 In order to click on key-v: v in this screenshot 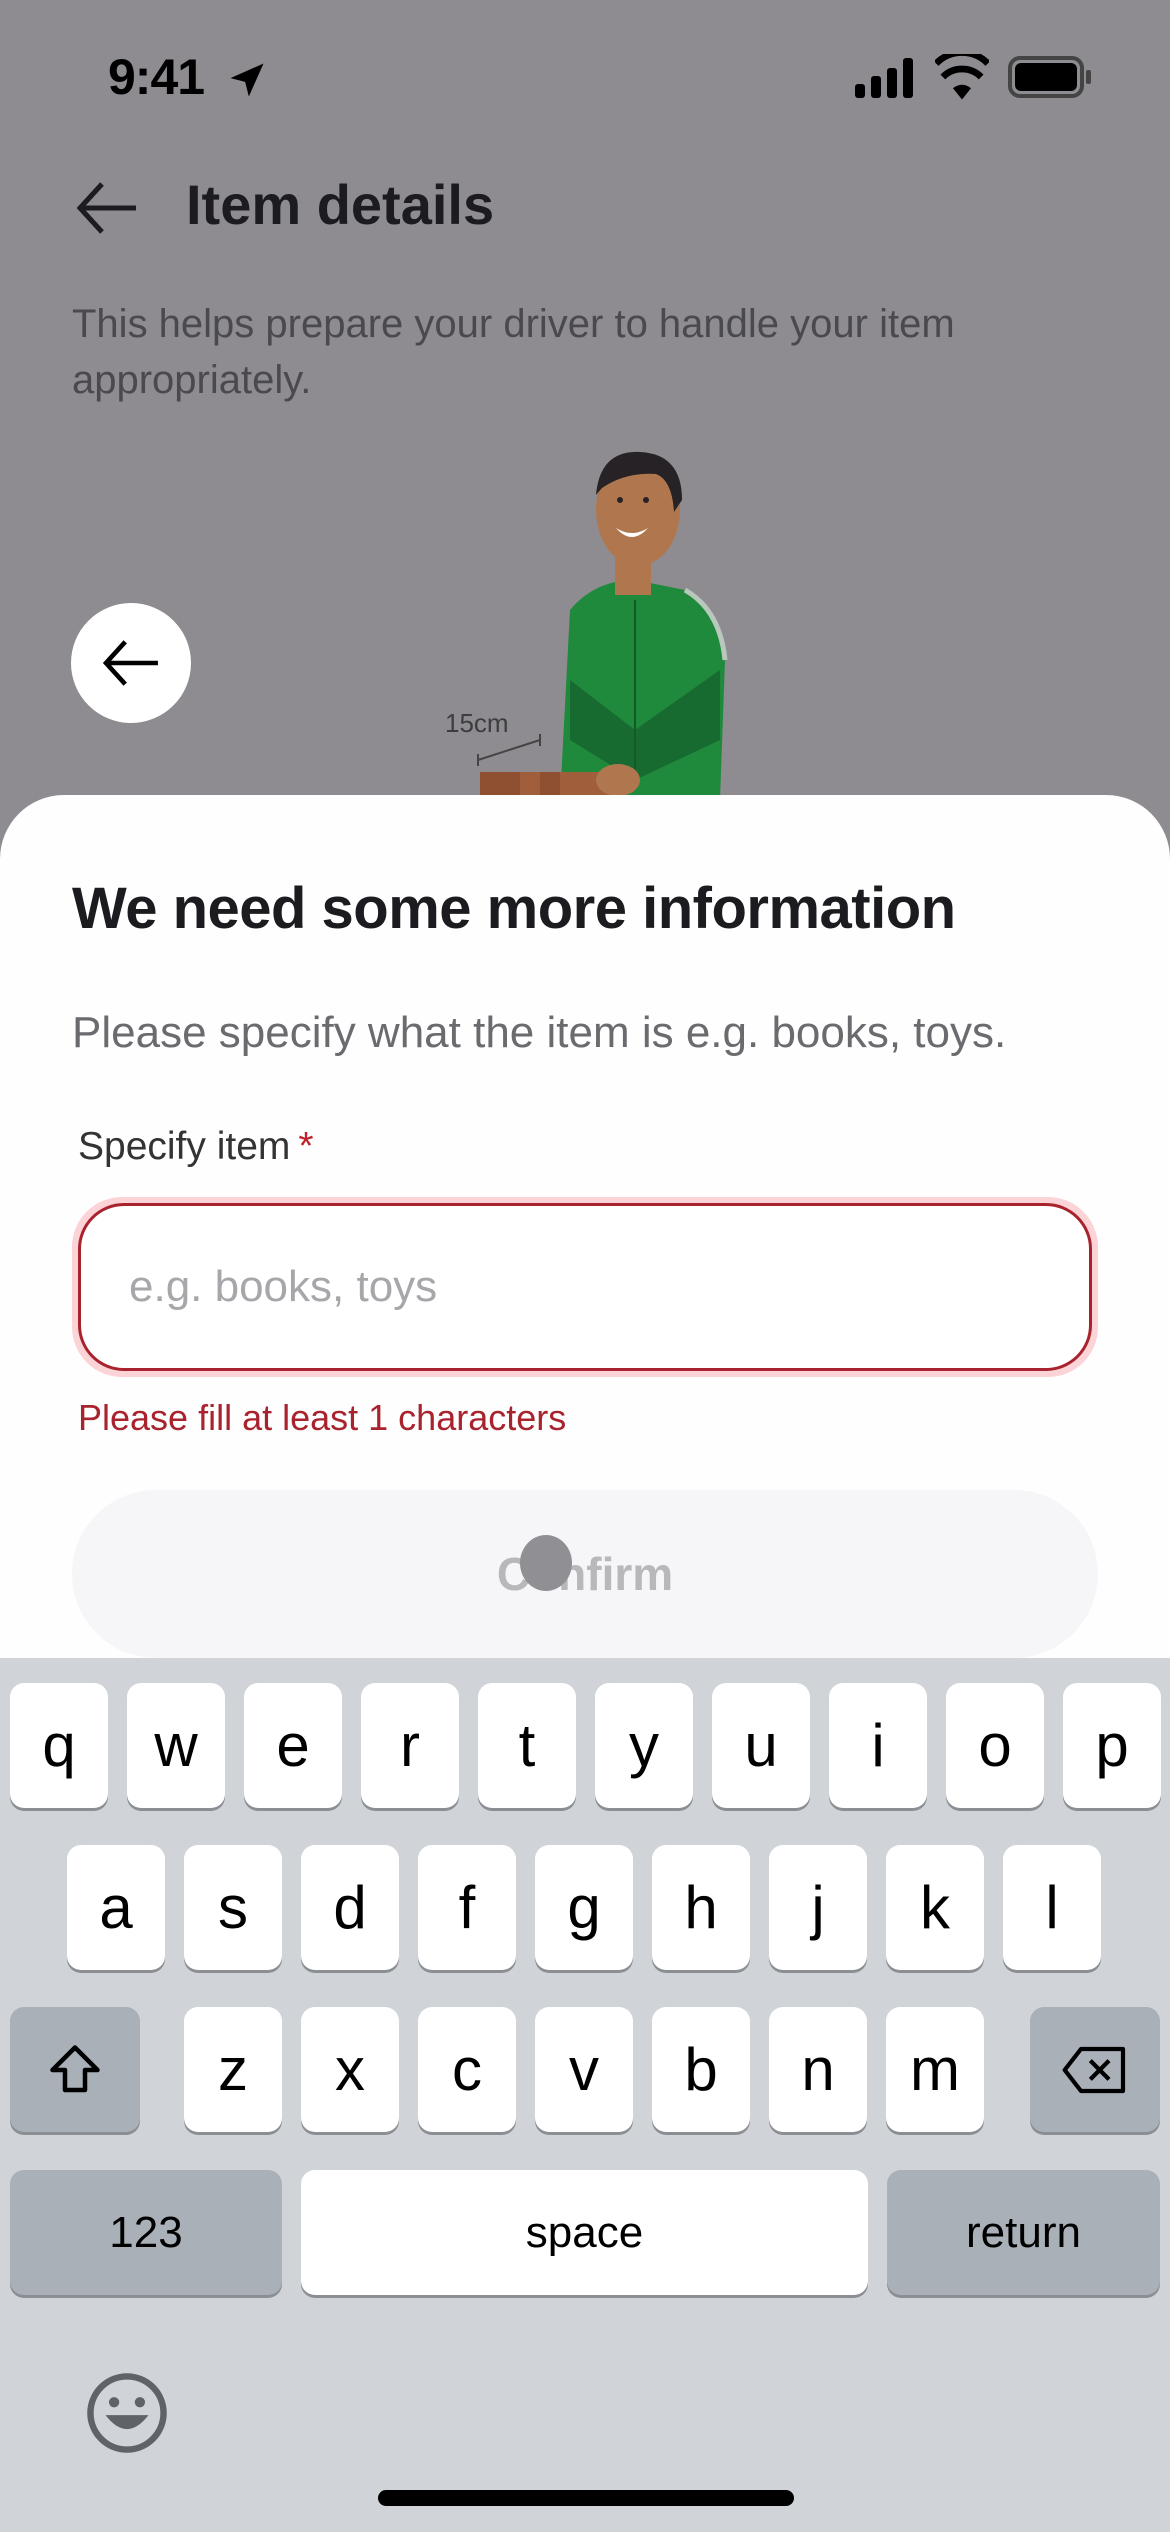, I will do `click(584, 2069)`.